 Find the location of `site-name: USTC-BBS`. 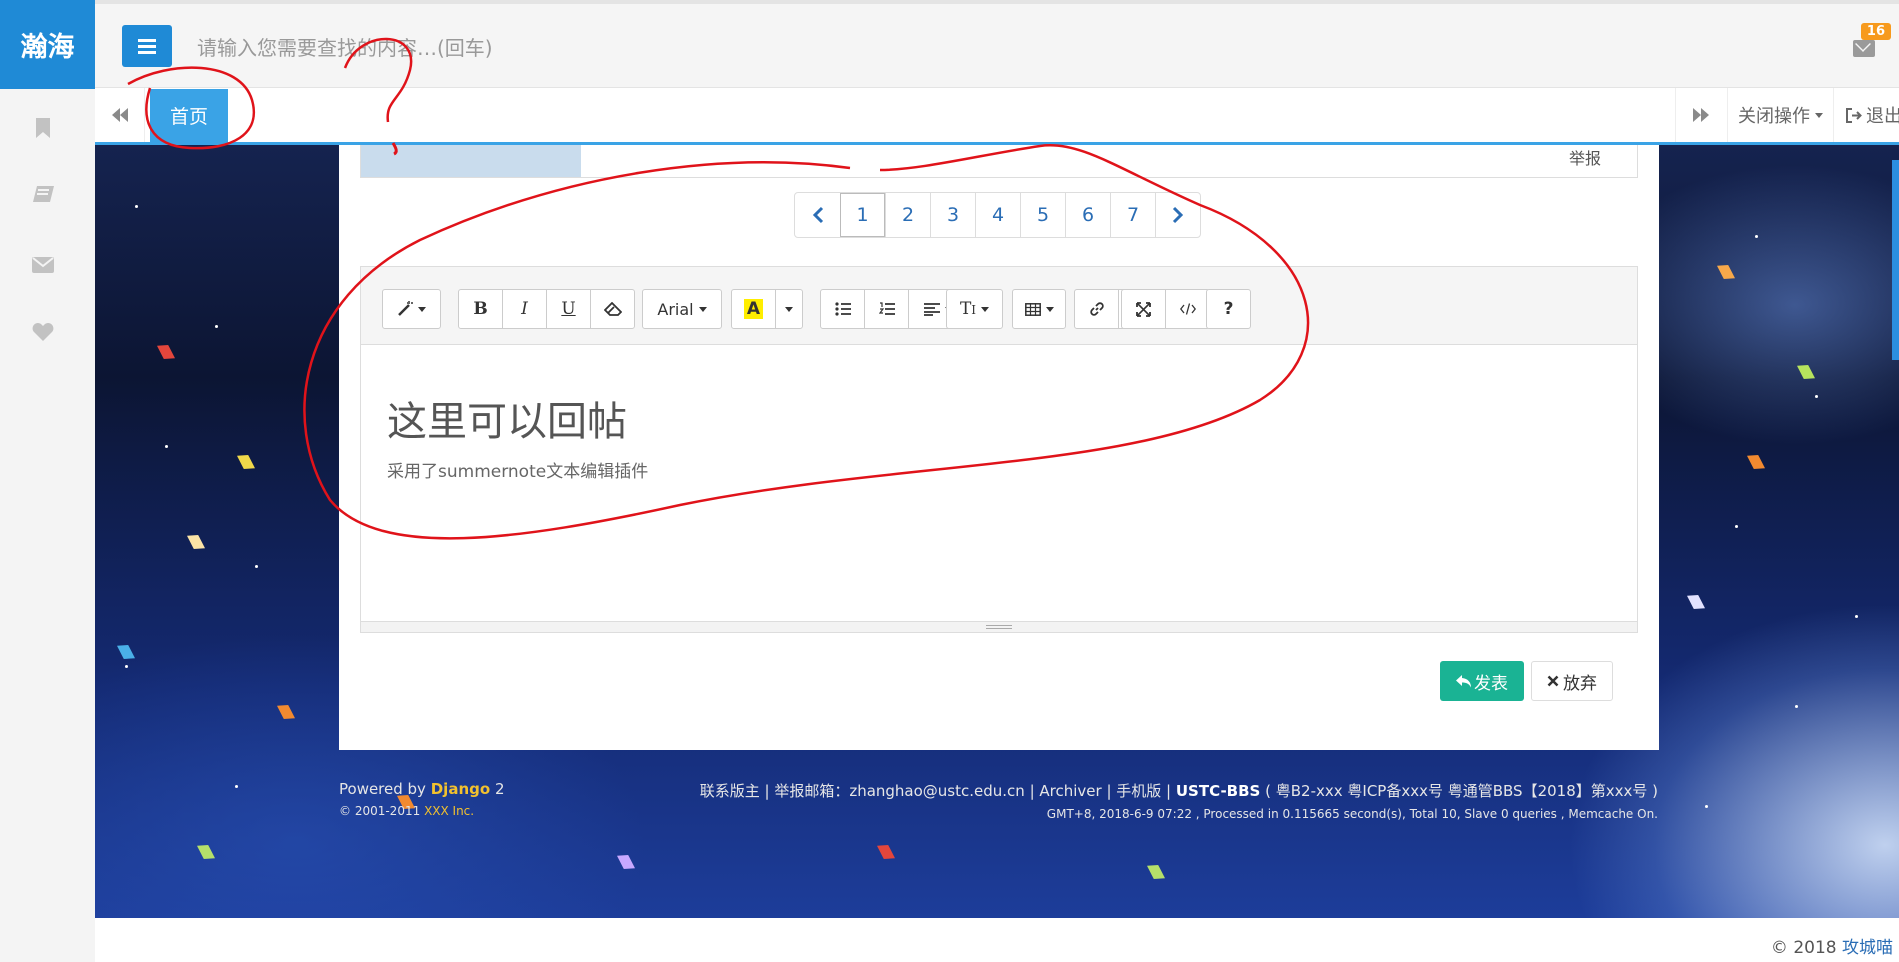

site-name: USTC-BBS is located at coordinates (1218, 791).